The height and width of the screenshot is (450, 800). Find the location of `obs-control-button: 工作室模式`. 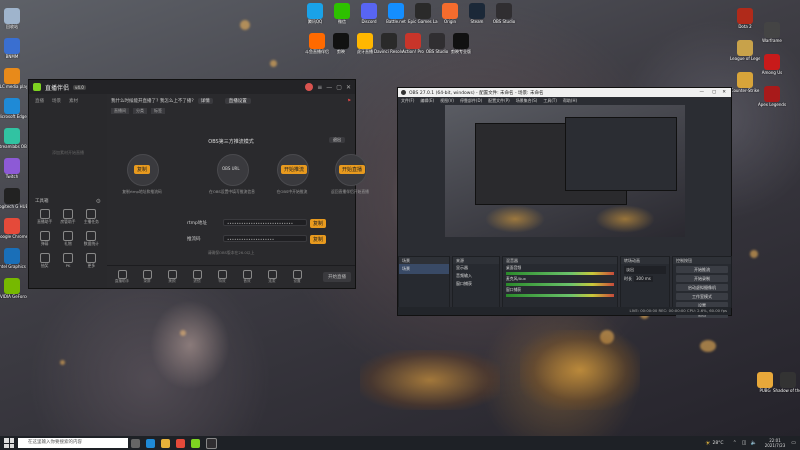

obs-control-button: 工作室模式 is located at coordinates (702, 296).